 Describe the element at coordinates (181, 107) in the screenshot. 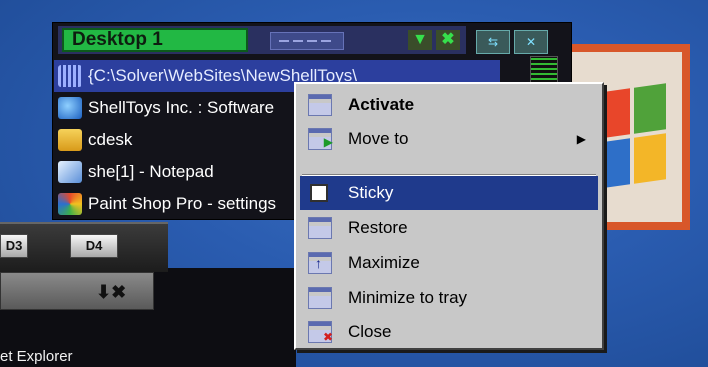

I see `task-label: ShellToys Inc. : Software` at that location.